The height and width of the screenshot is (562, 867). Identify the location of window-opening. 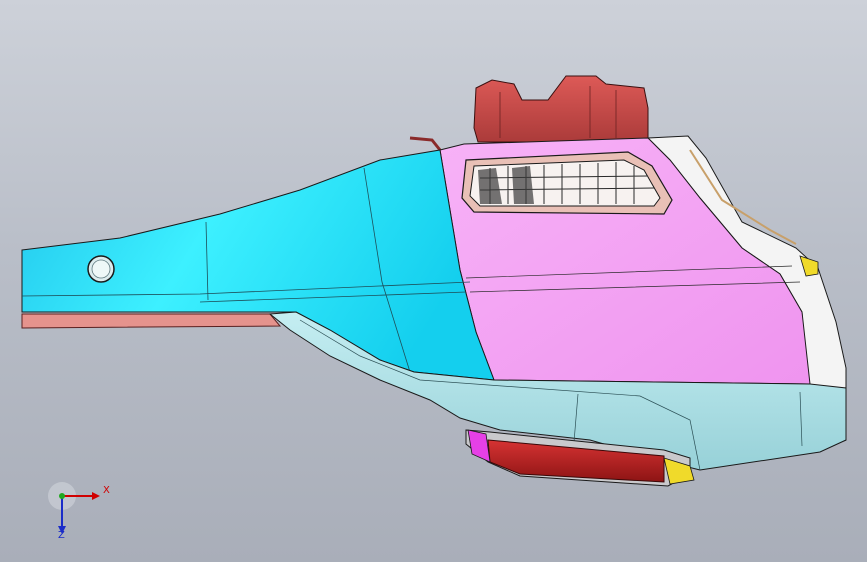
(567, 183).